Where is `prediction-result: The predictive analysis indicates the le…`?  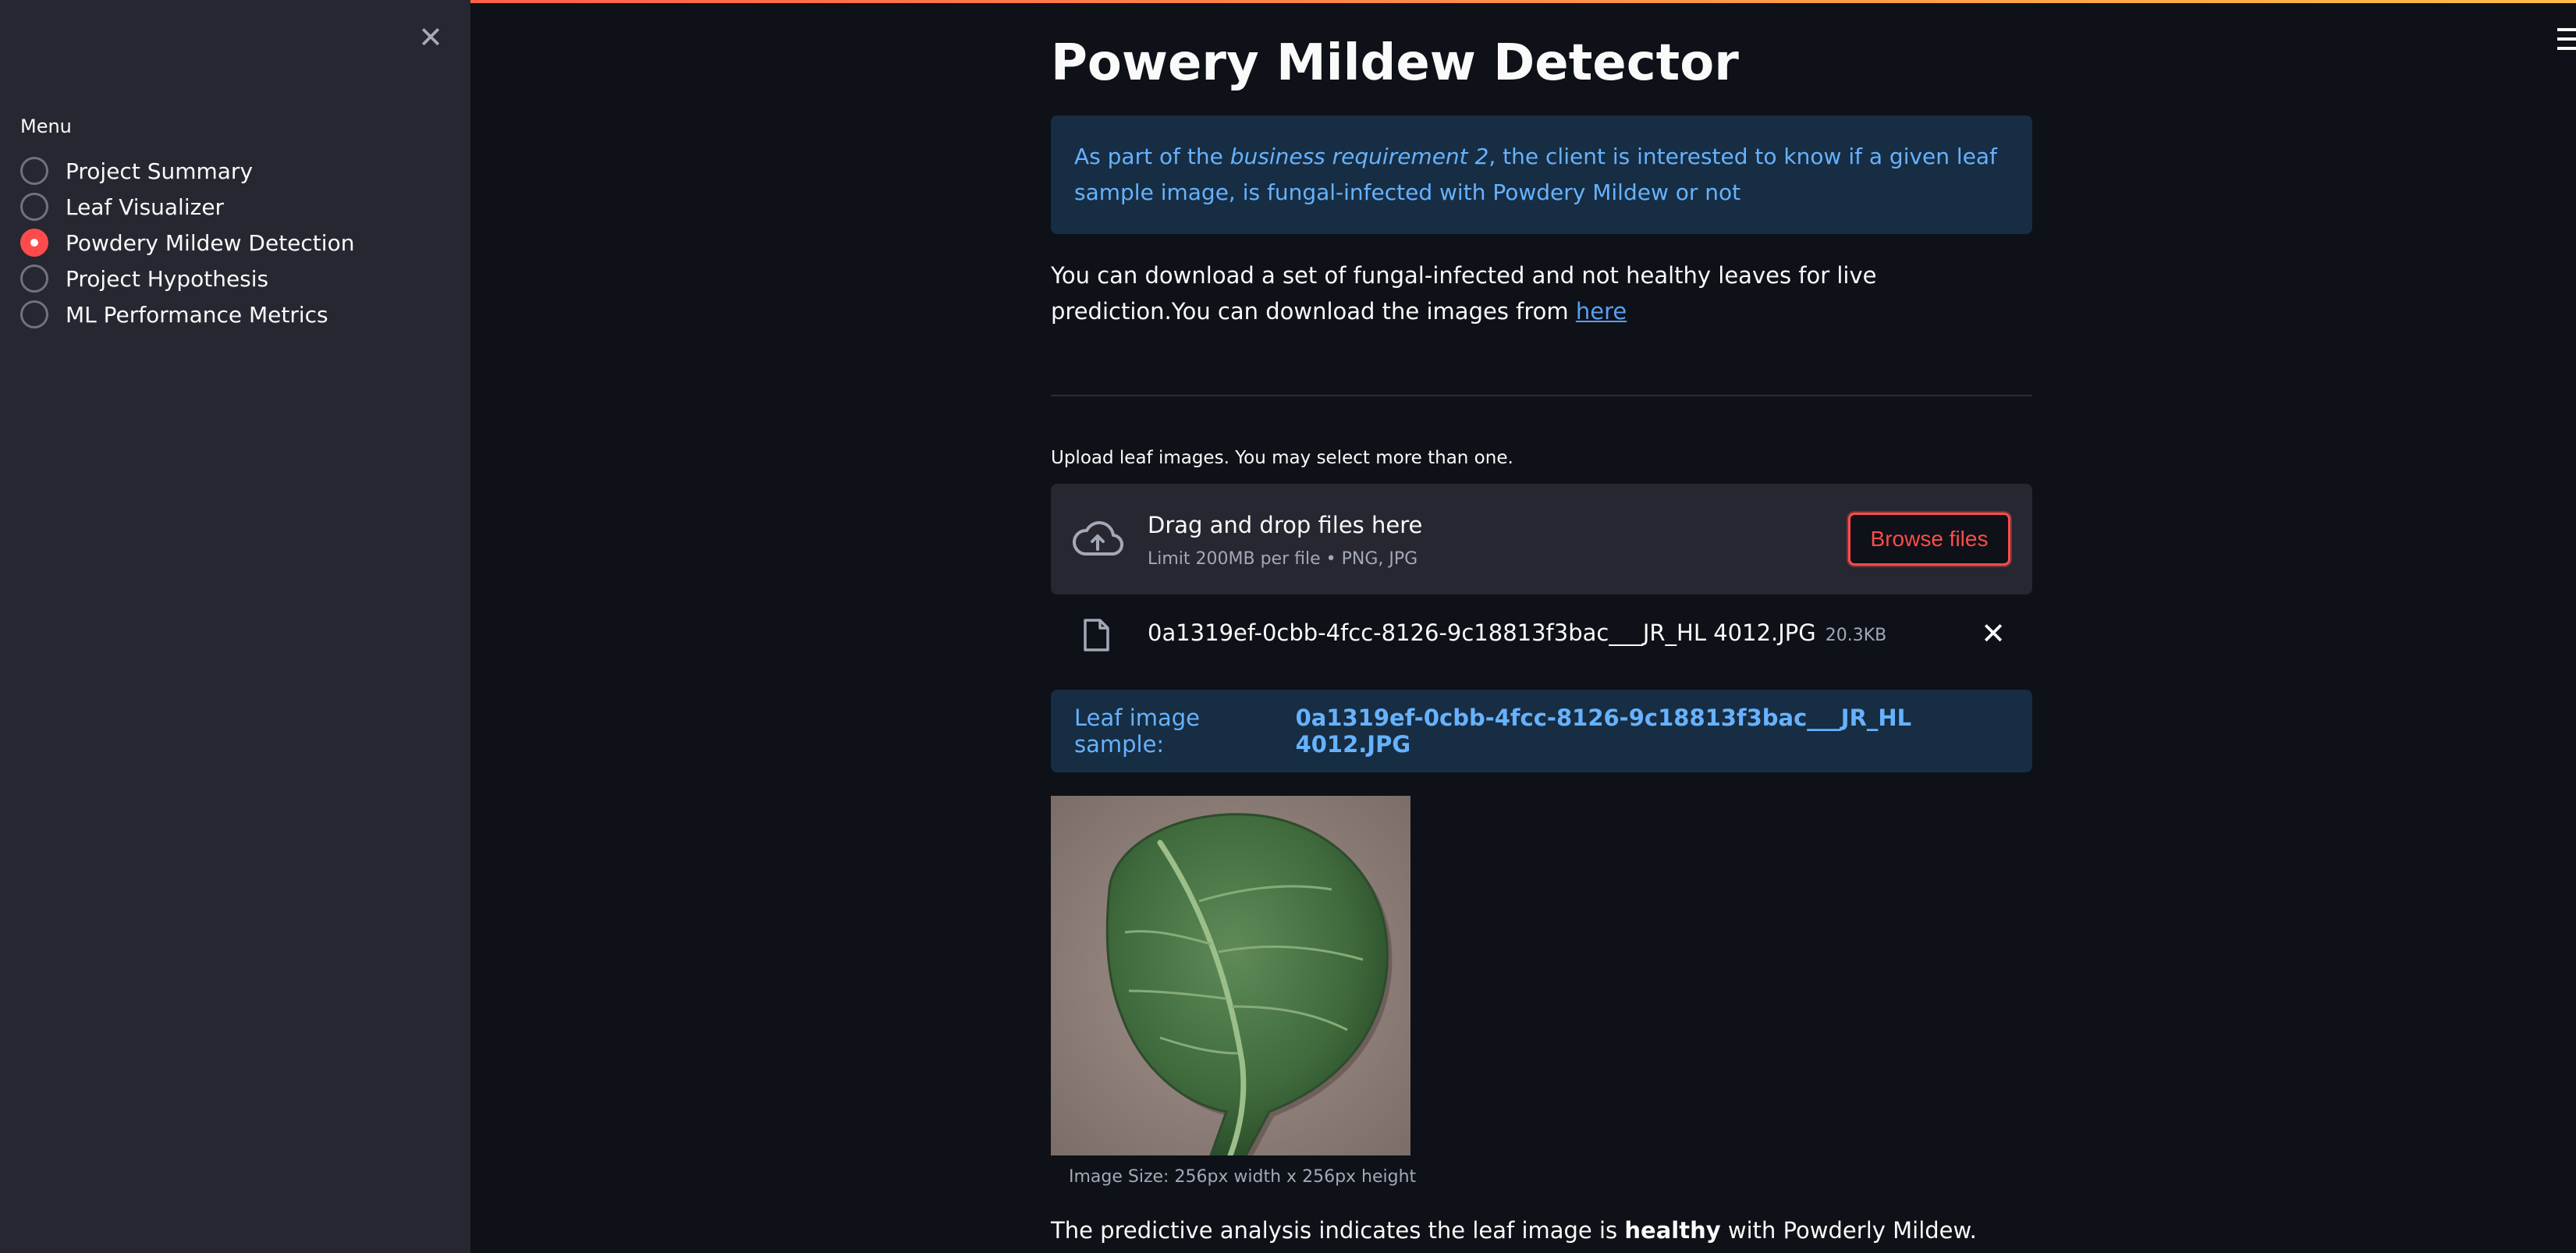 prediction-result: The predictive analysis indicates the le… is located at coordinates (1514, 1230).